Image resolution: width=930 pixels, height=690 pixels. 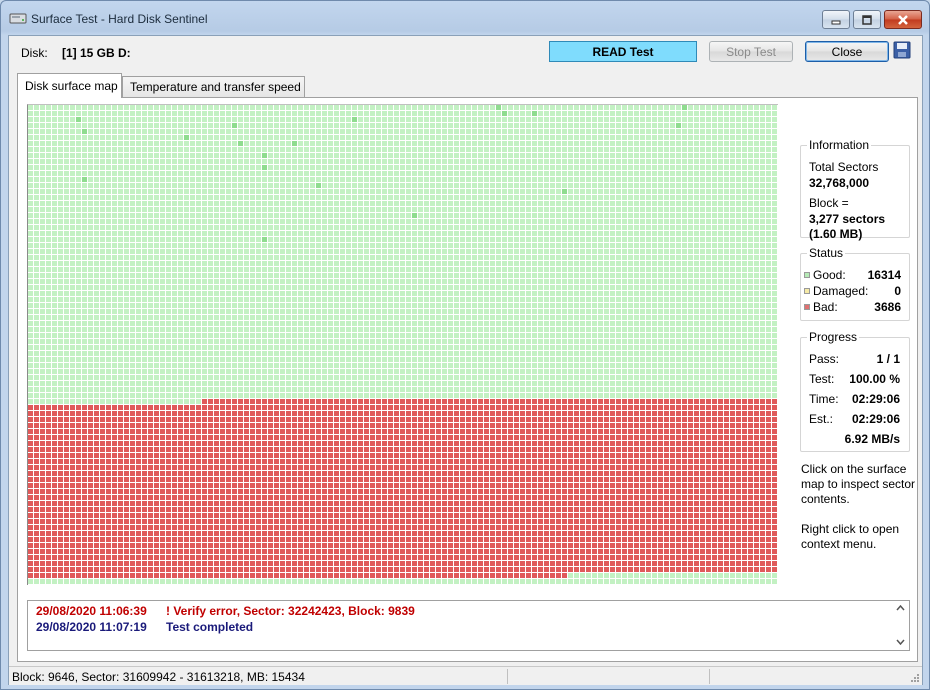 What do you see at coordinates (847, 51) in the screenshot?
I see `close-button: Close` at bounding box center [847, 51].